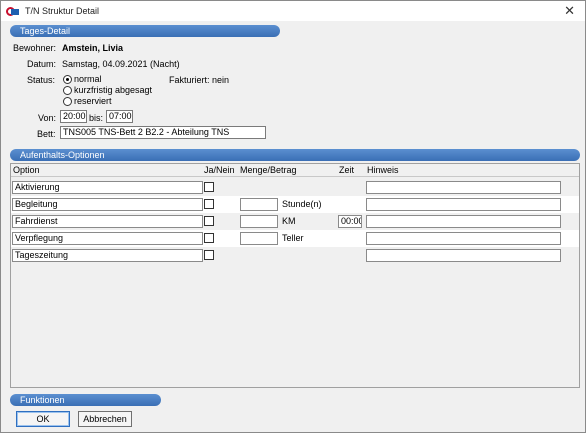  Describe the element at coordinates (293, 11) in the screenshot. I see `title-bar: T/N Struktur Detail ✕` at that location.